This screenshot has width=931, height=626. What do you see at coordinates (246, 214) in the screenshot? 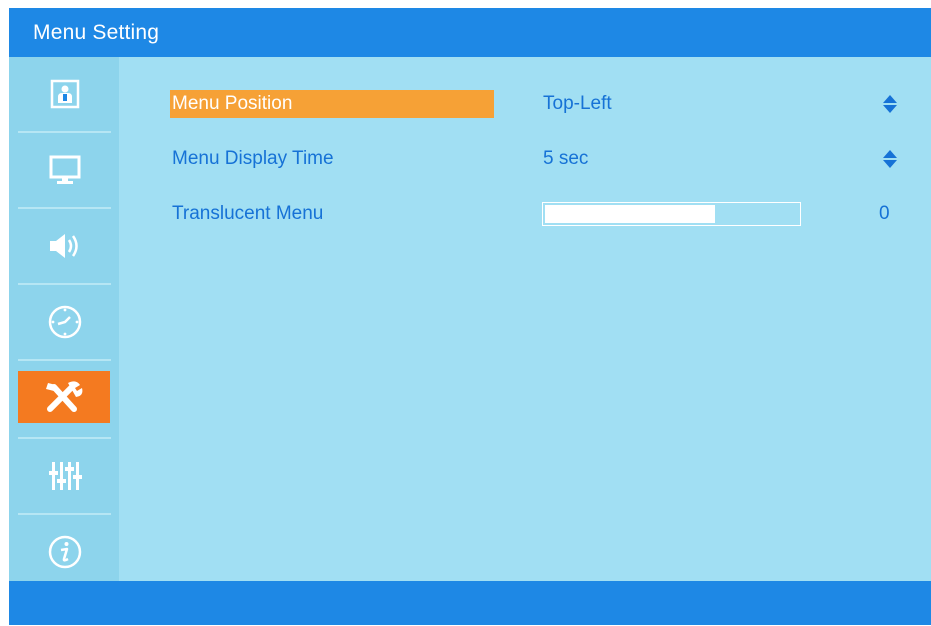
I see `translucent-menu-label: Translucent Menu` at bounding box center [246, 214].